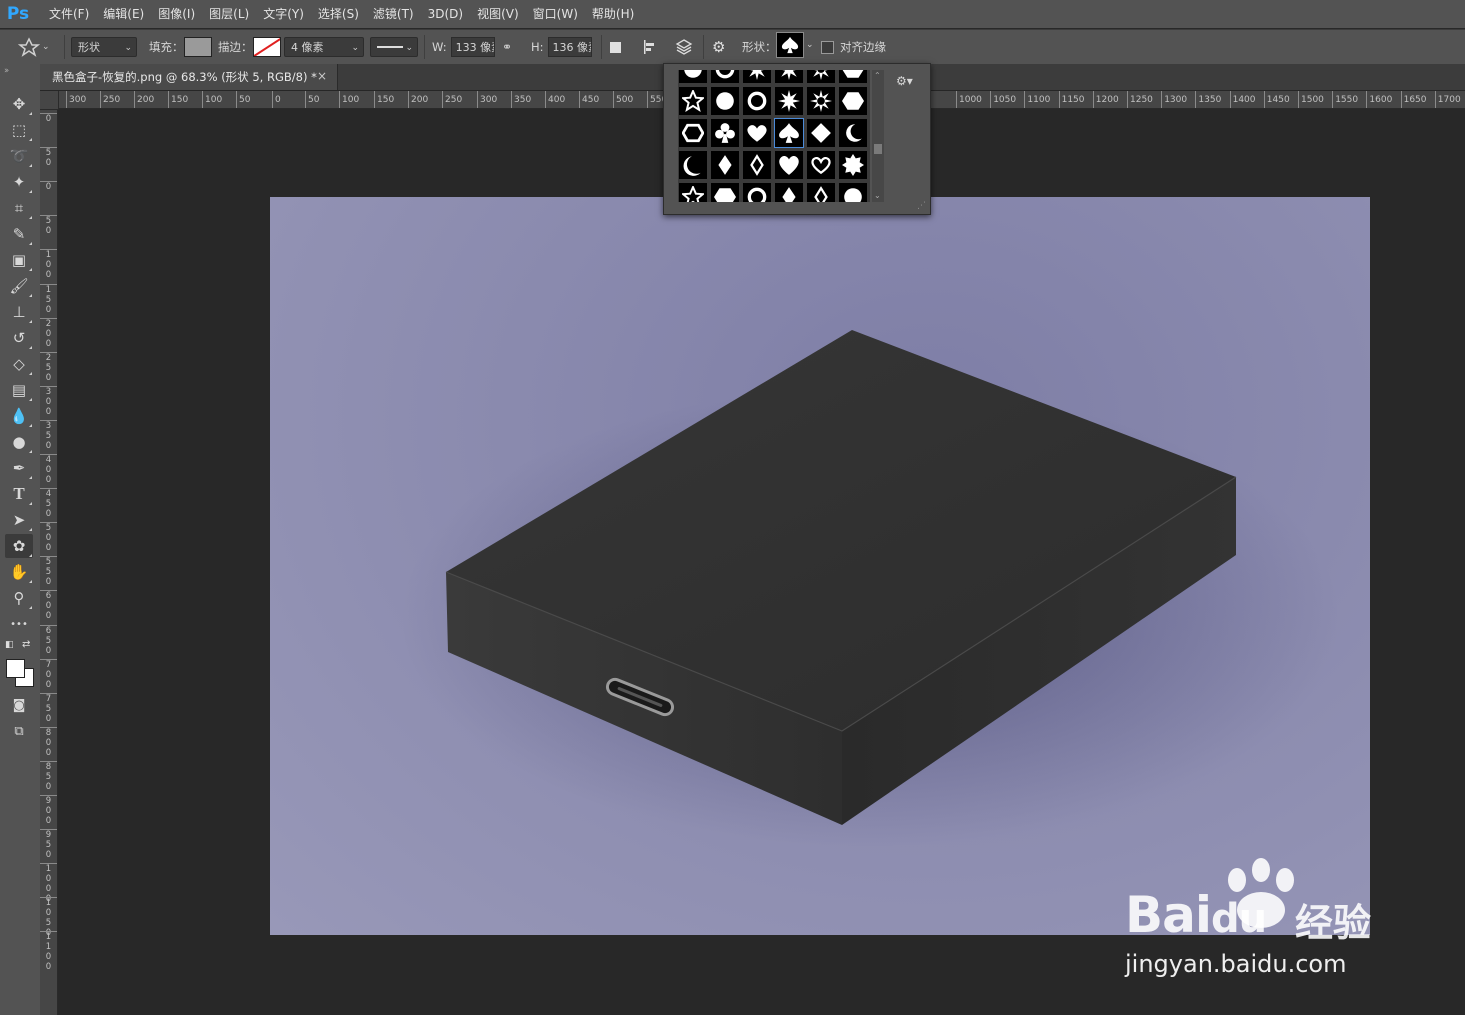 The height and width of the screenshot is (1015, 1465). What do you see at coordinates (19, 520) in the screenshot?
I see `path-select-tool-button: ➤` at bounding box center [19, 520].